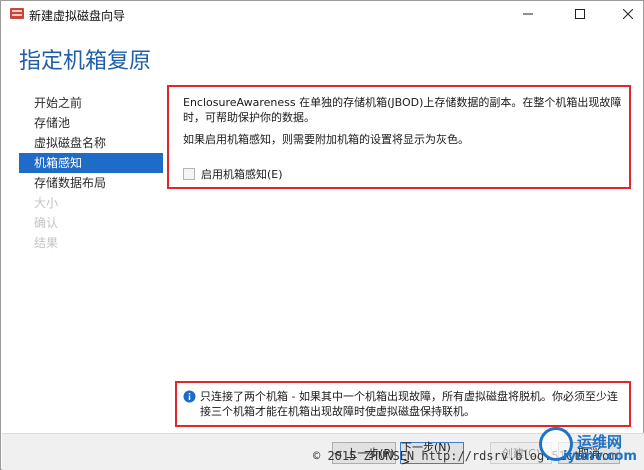 This screenshot has width=644, height=470. What do you see at coordinates (77, 16) in the screenshot?
I see `window-title: 新建虚拟磁盘向导` at bounding box center [77, 16].